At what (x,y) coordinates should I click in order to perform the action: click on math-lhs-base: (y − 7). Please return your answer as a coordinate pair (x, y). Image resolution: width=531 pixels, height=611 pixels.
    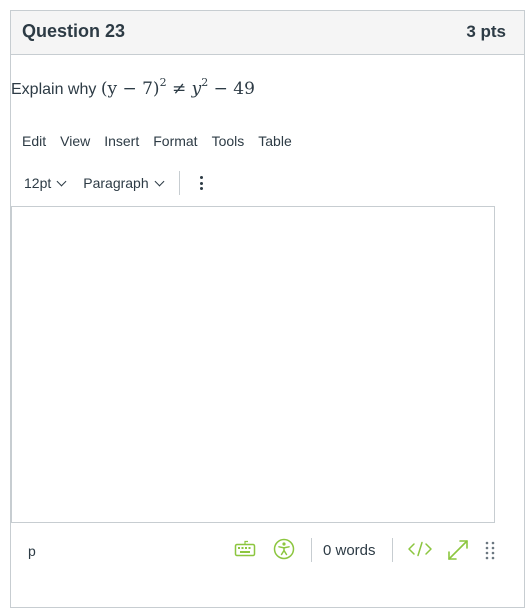
    Looking at the image, I should click on (130, 89).